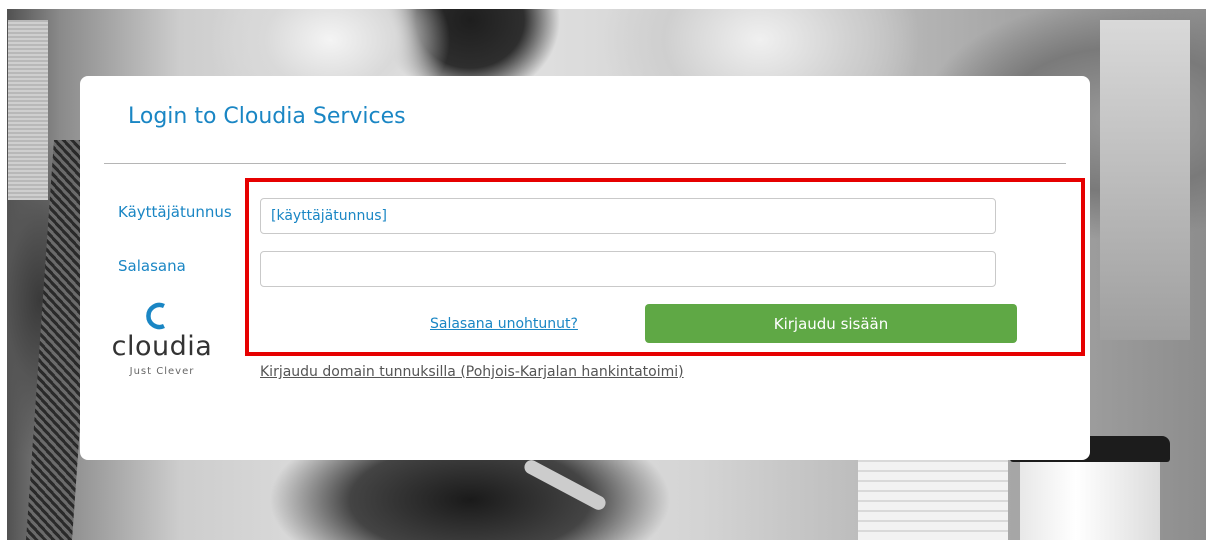  Describe the element at coordinates (628, 269) in the screenshot. I see `password-field` at that location.